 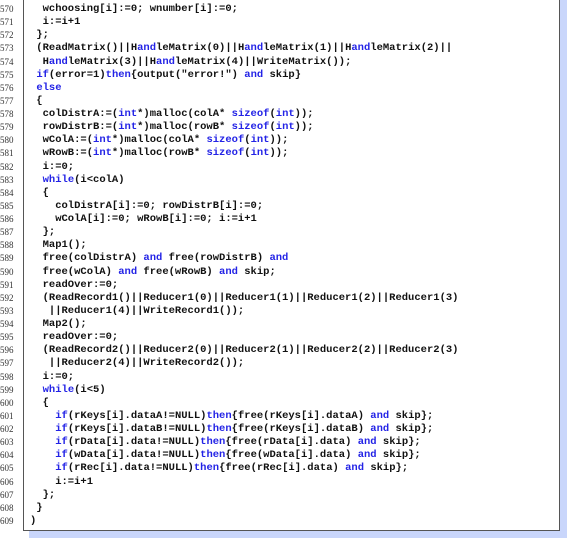 I want to click on code-line: wRowB:=(int*)malloc(rowB* sizeof(int));, so click(x=159, y=153).